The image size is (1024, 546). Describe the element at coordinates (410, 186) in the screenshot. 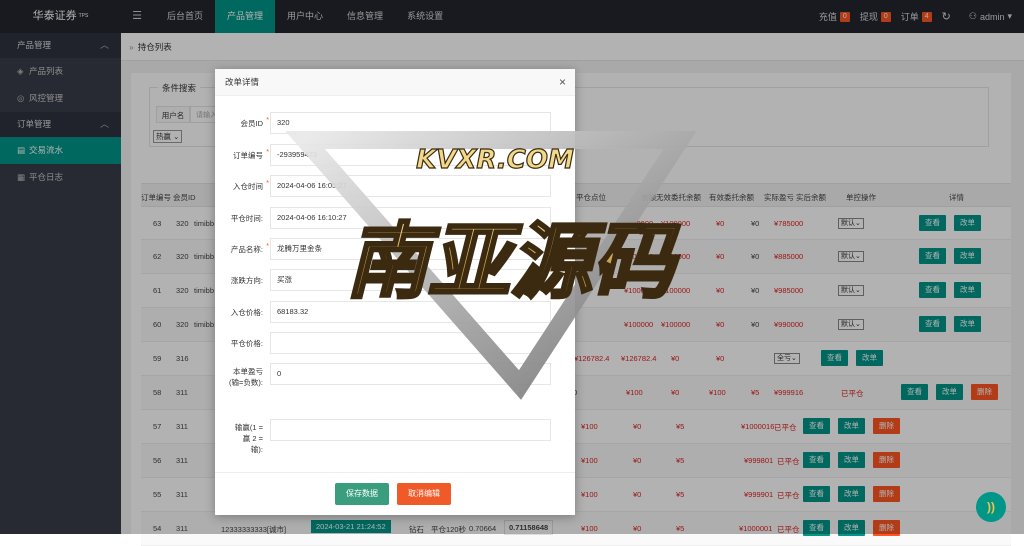

I see `open-time-input: 2024-04-06 16:05:27` at that location.